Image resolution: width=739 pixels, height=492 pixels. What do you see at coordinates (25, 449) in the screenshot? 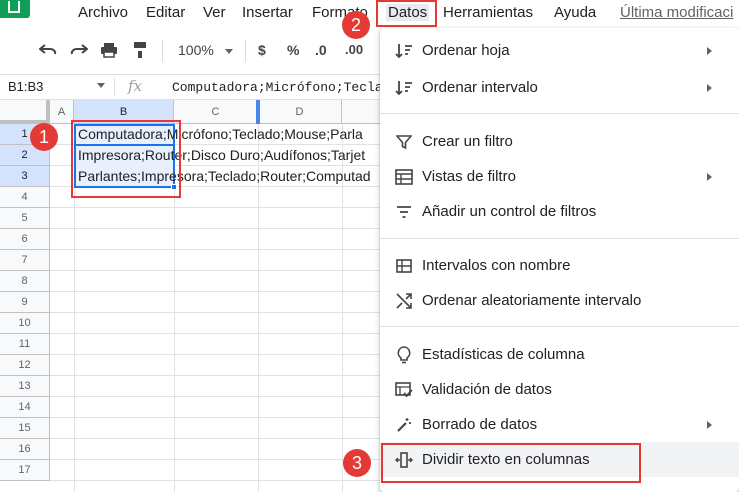
I see `row-header-16: 16` at bounding box center [25, 449].